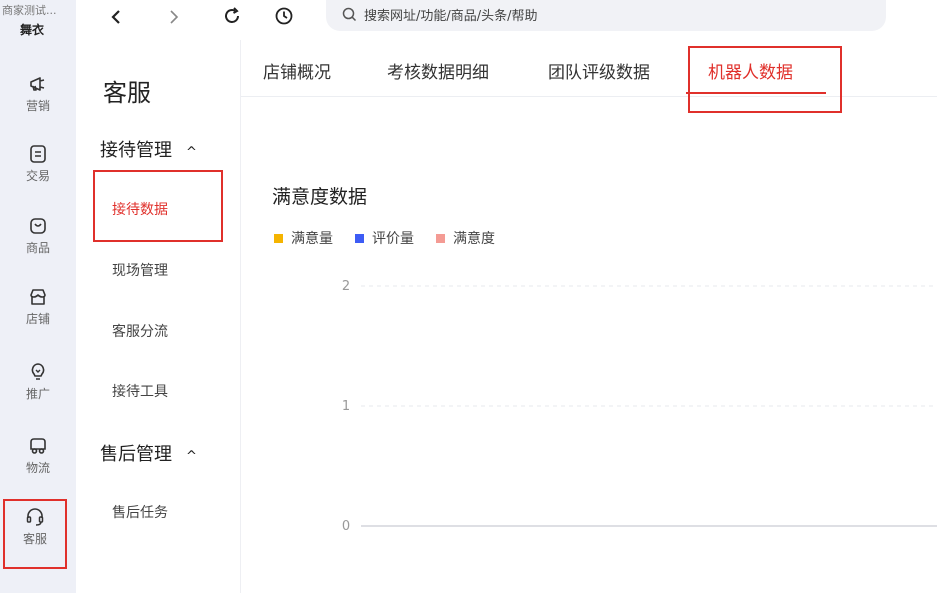 Image resolution: width=937 pixels, height=593 pixels. Describe the element at coordinates (346, 286) in the screenshot. I see `y-tick-label: 2` at that location.